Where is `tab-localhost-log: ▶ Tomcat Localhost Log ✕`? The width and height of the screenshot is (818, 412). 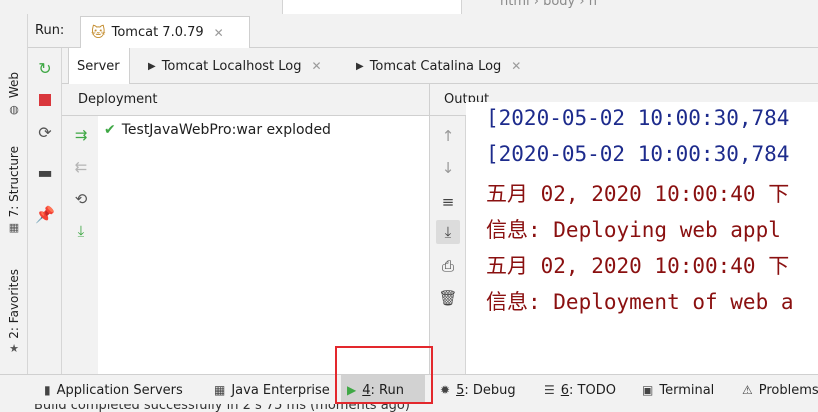
tab-localhost-log: ▶ Tomcat Localhost Log ✕ is located at coordinates (235, 66).